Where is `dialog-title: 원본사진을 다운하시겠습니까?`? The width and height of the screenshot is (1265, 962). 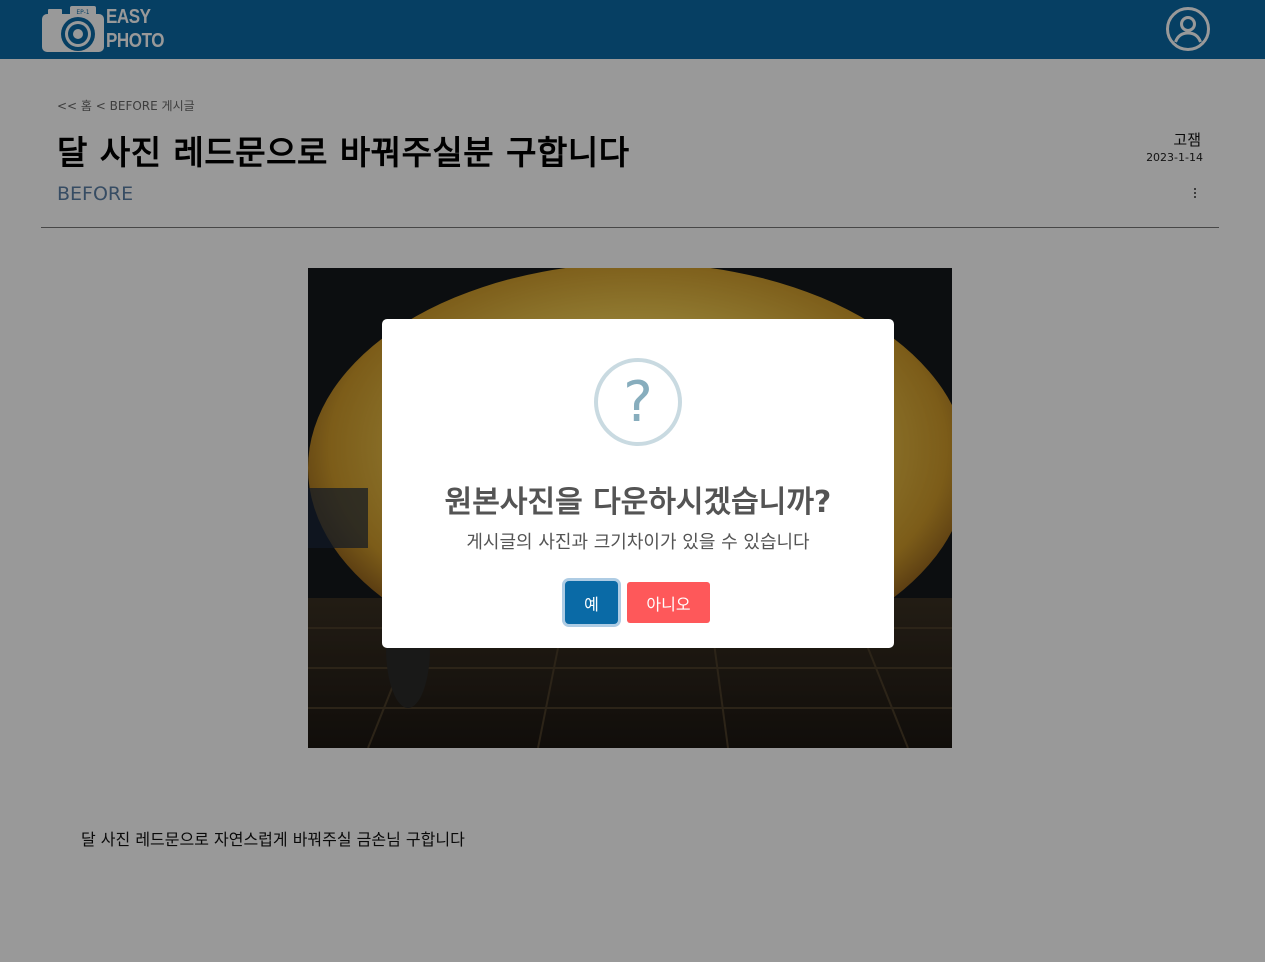
dialog-title: 원본사진을 다운하시겠습니까? is located at coordinates (638, 502).